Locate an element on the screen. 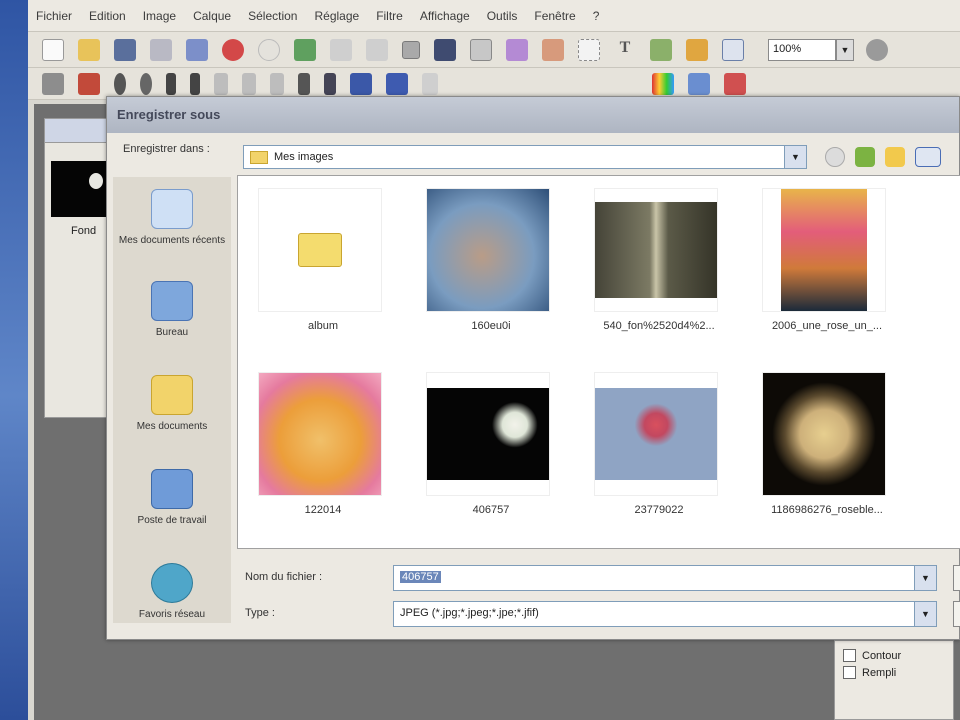  my-computer-icon is located at coordinates (172, 489).